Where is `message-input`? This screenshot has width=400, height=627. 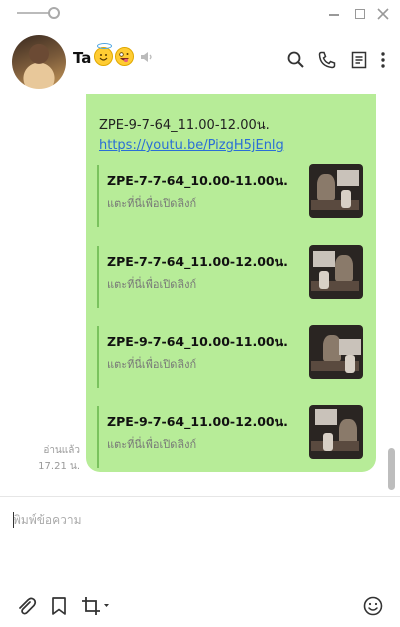 message-input is located at coordinates (198, 541).